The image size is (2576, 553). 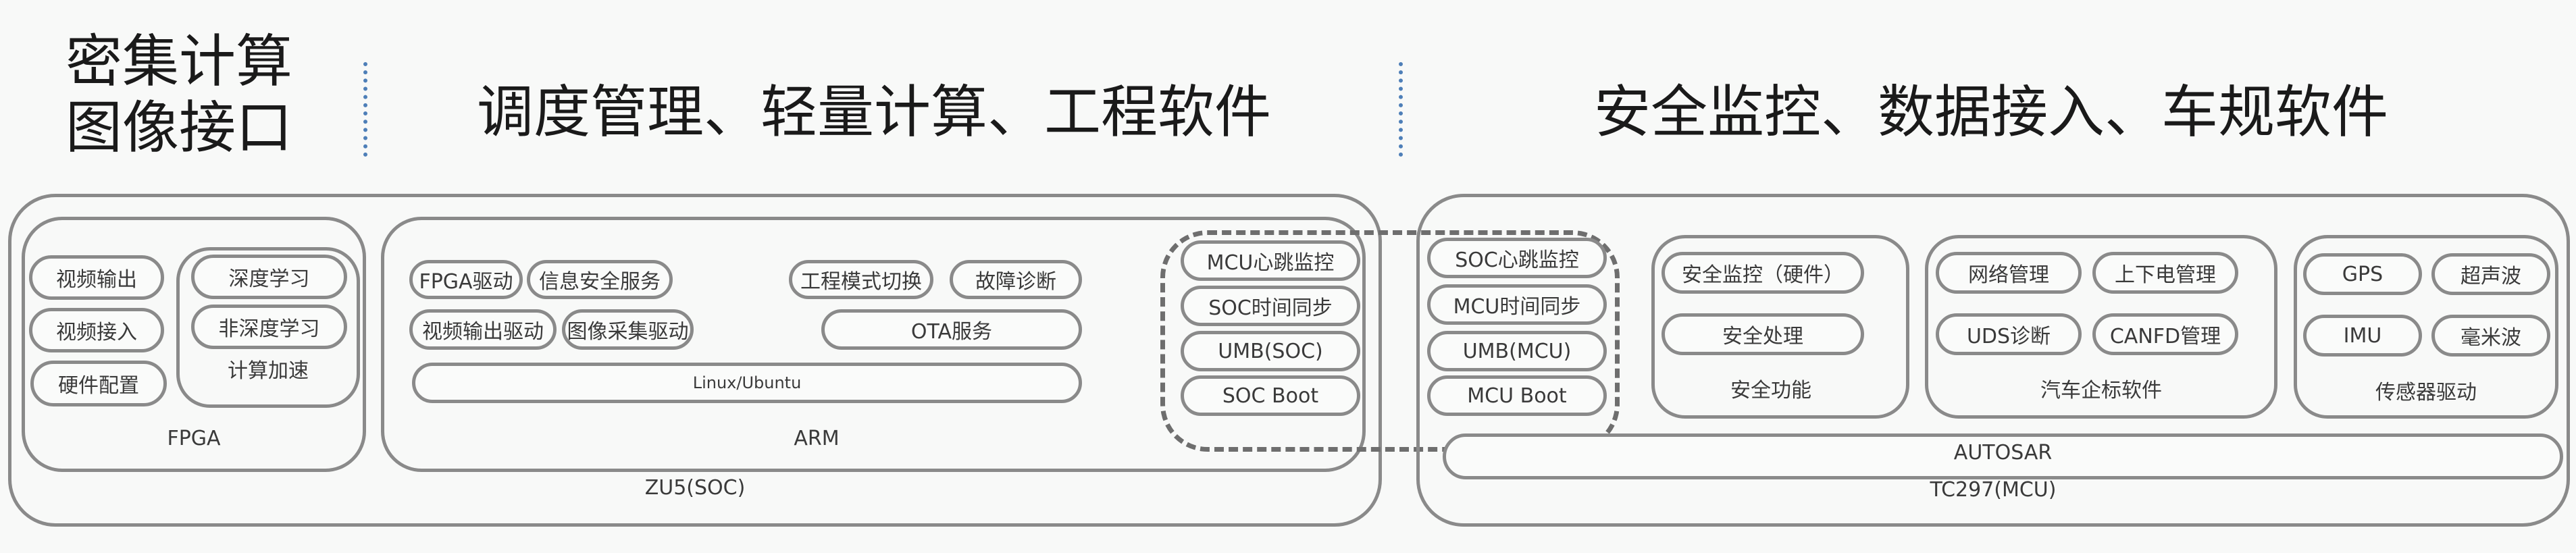 What do you see at coordinates (2101, 390) in the screenshot?
I see `auto-std-label: 汽车企标软件` at bounding box center [2101, 390].